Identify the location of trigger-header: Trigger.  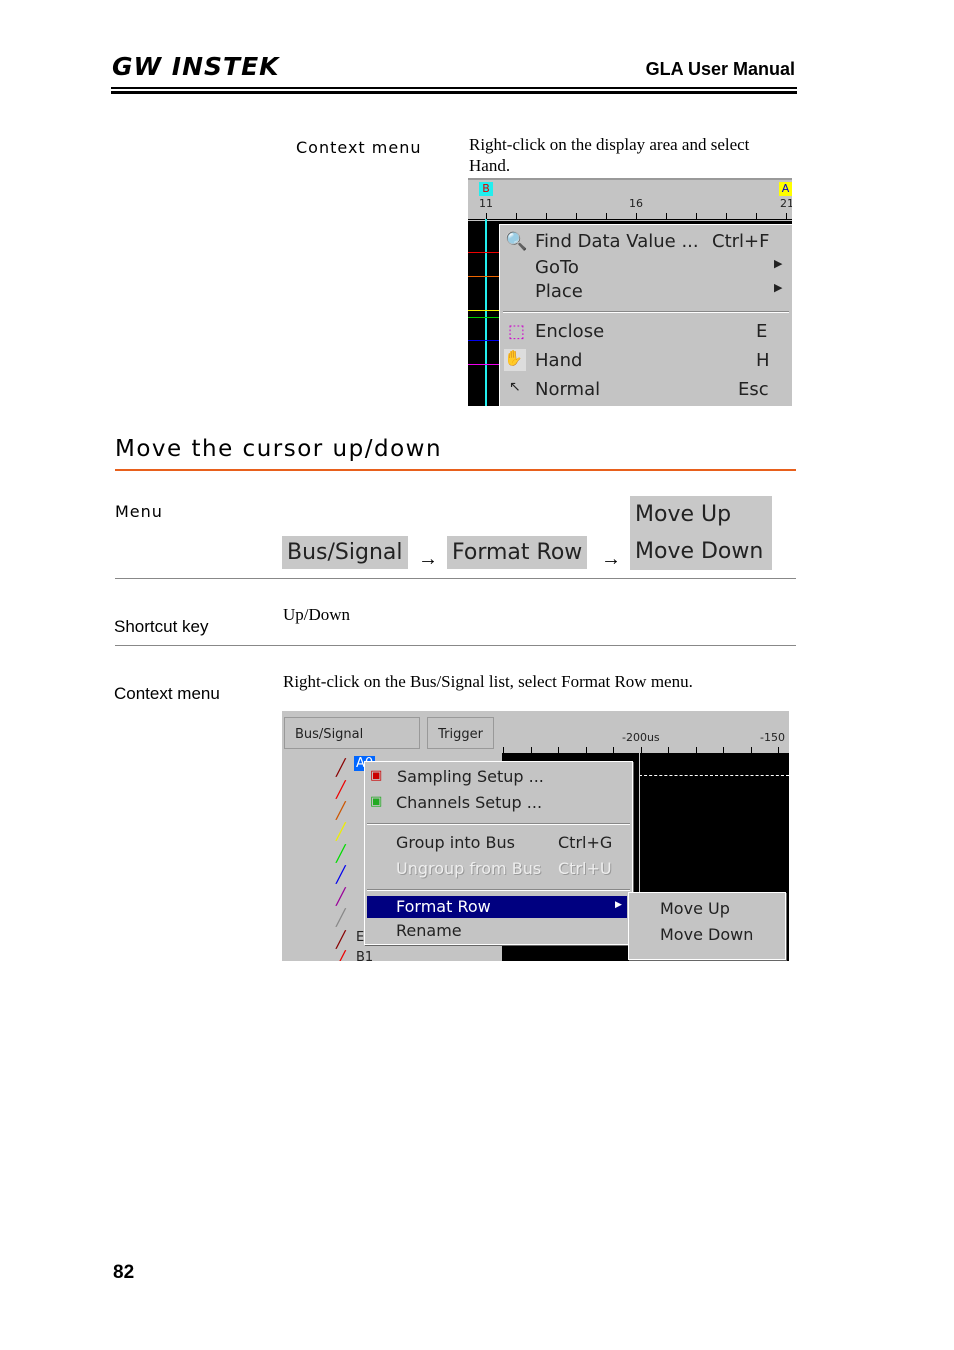
(460, 733).